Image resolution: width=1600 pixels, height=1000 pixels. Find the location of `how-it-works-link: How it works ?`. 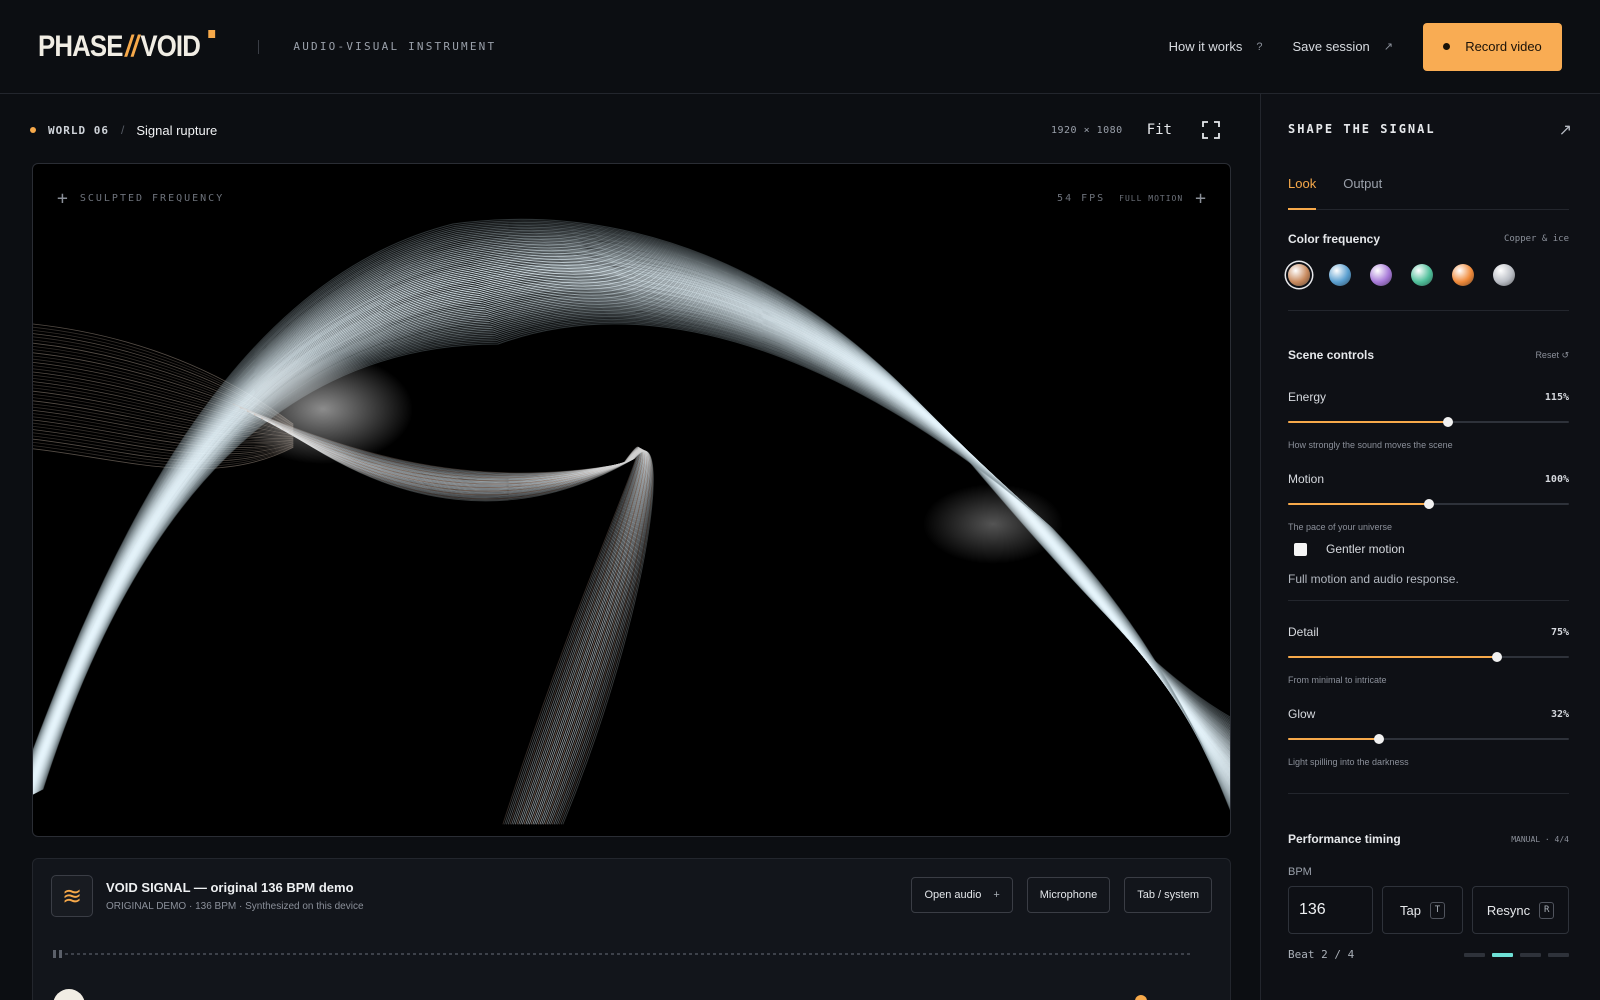

how-it-works-link: How it works ? is located at coordinates (1216, 46).